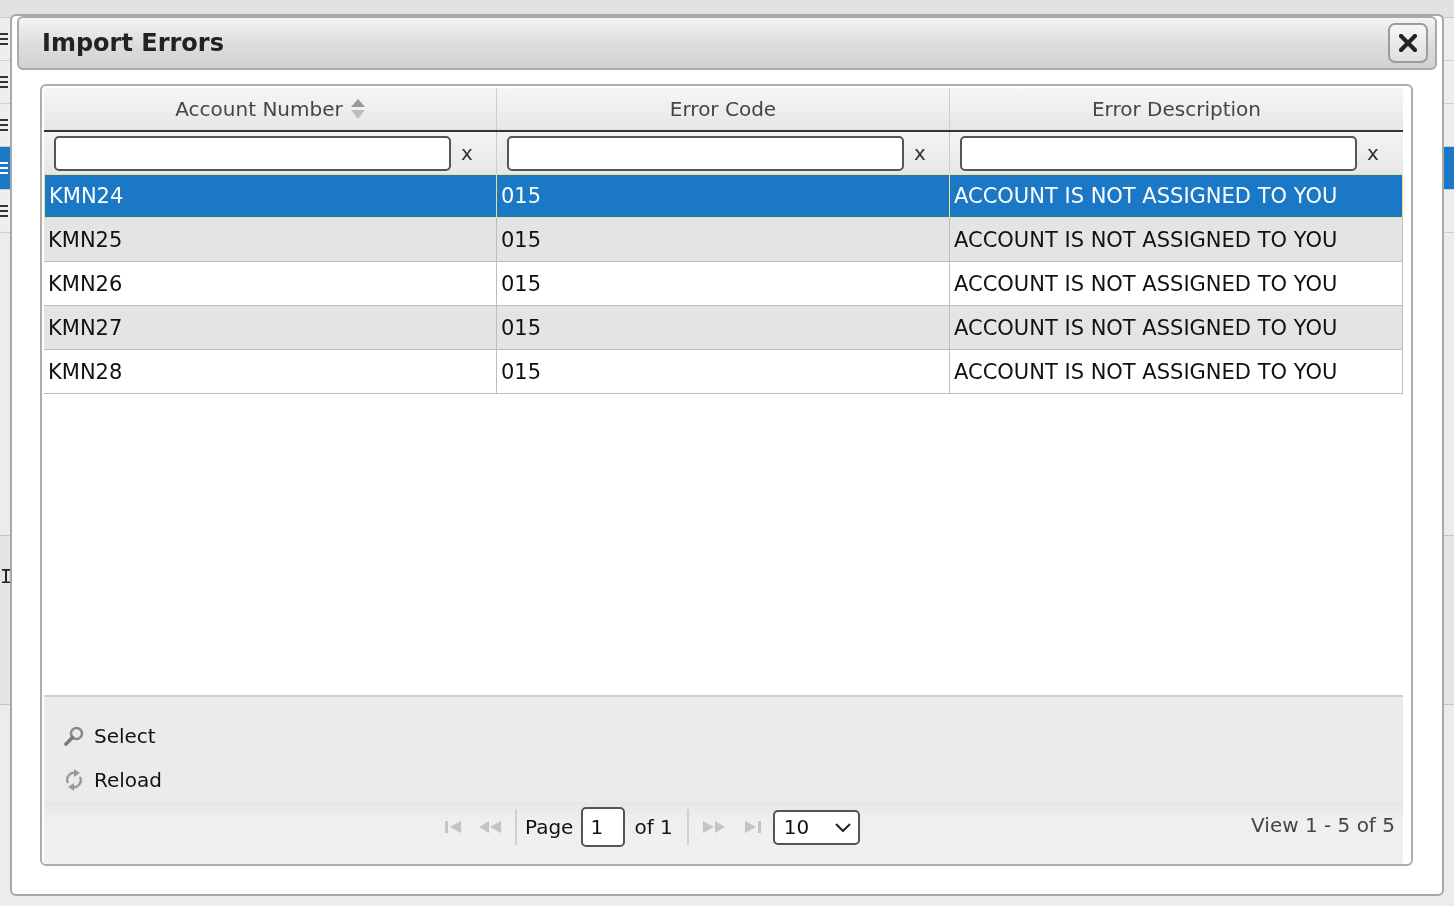 This screenshot has height=906, width=1454. Describe the element at coordinates (549, 827) in the screenshot. I see `page-label: Page` at that location.